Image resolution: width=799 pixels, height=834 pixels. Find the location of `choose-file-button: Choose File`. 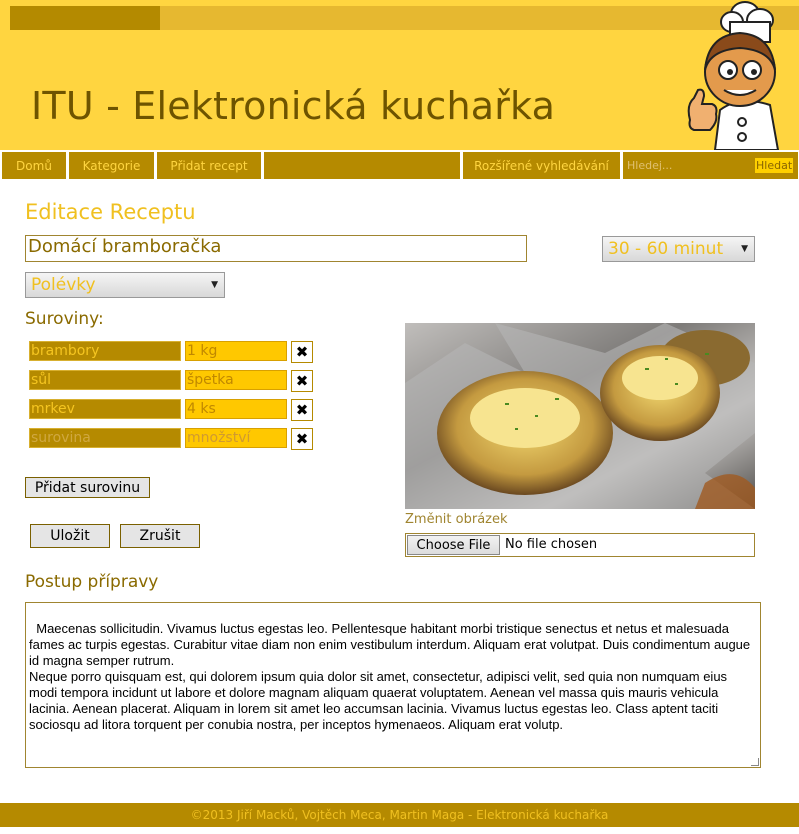

choose-file-button: Choose File is located at coordinates (453, 545).